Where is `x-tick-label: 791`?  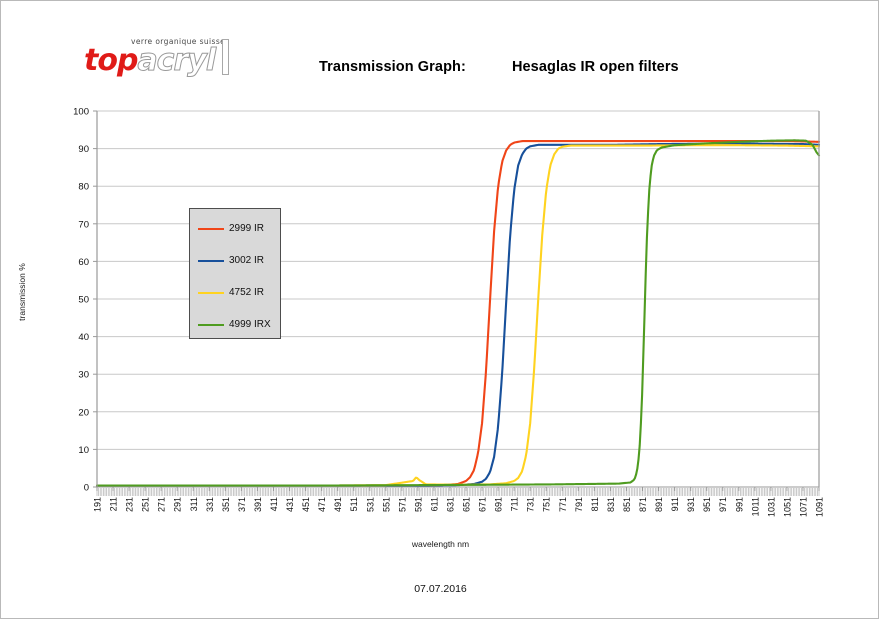
x-tick-label: 791 is located at coordinates (579, 504).